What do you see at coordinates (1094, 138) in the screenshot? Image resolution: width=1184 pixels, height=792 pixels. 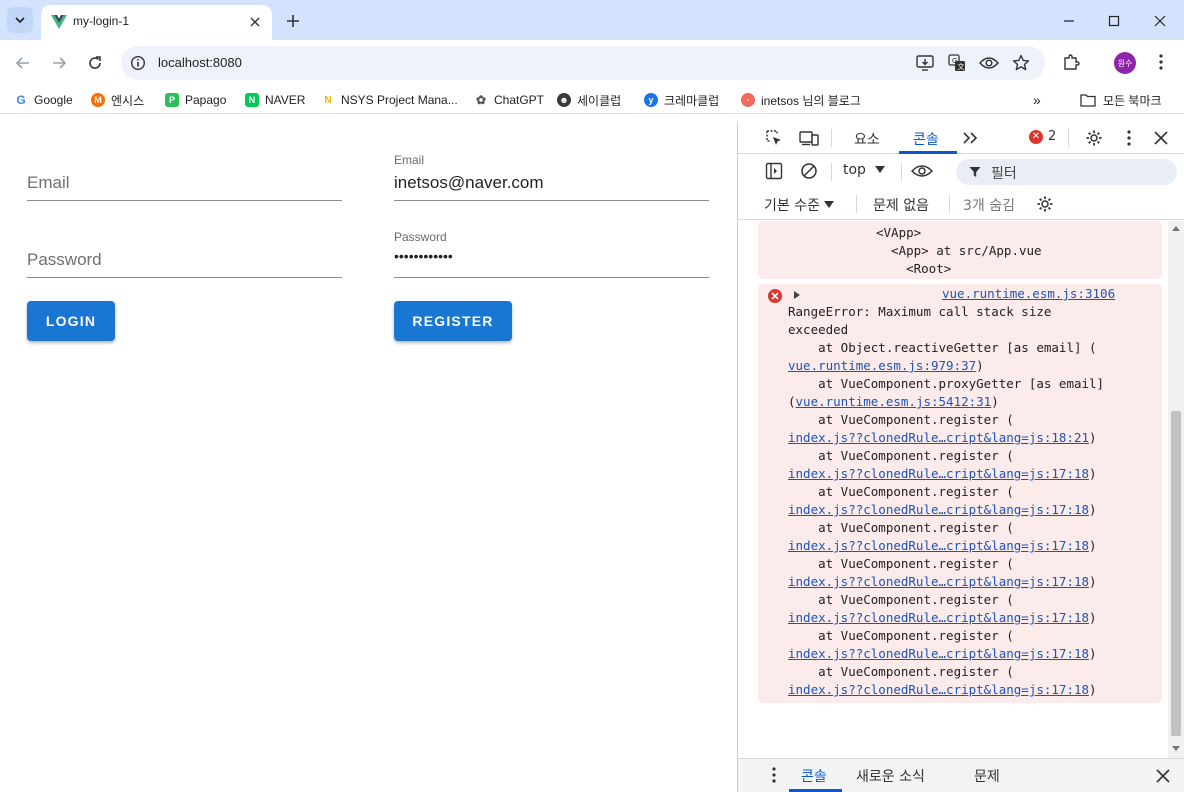 I see `settings-gear-icon` at bounding box center [1094, 138].